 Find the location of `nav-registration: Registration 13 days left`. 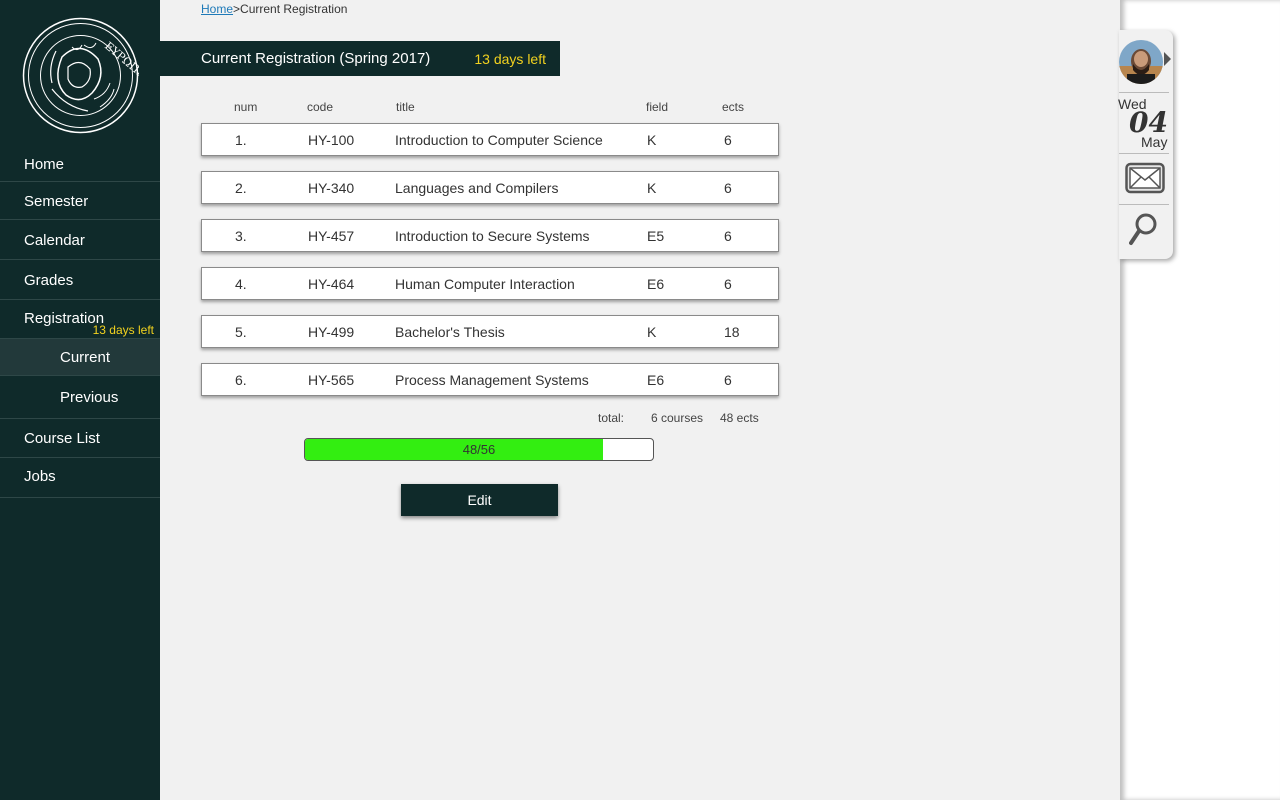

nav-registration: Registration 13 days left is located at coordinates (80, 319).